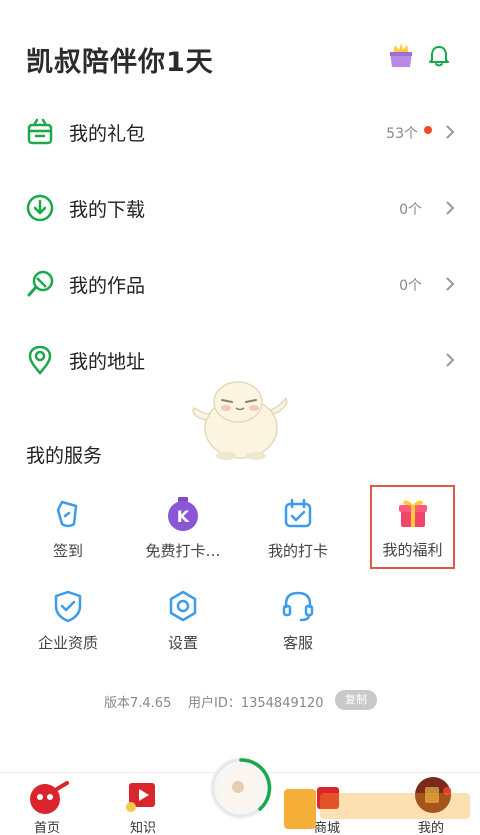  I want to click on shield-check-icon, so click(68, 606).